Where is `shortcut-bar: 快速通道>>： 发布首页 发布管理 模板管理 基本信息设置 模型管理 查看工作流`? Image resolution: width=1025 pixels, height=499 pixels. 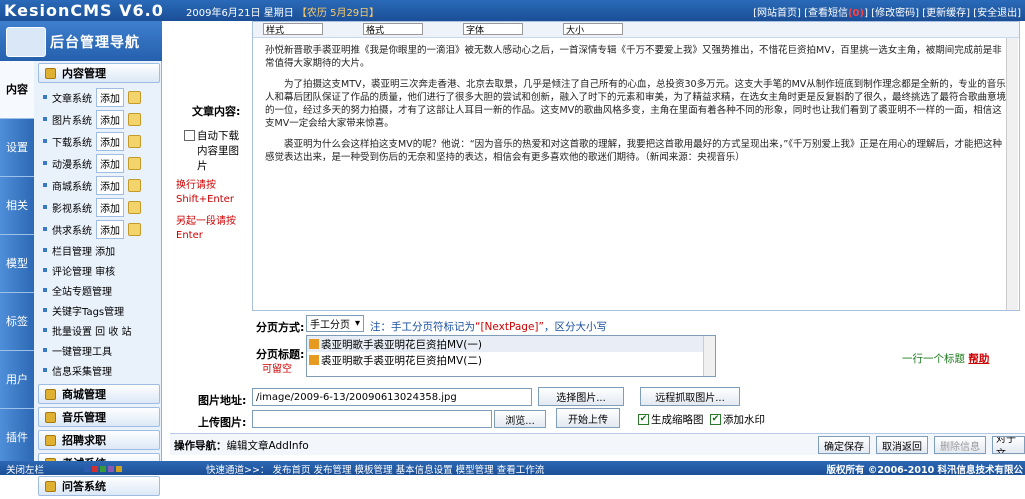 shortcut-bar: 快速通道>>： 发布首页 发布管理 模板管理 基本信息设置 模型管理 查看工作流 is located at coordinates (375, 469).